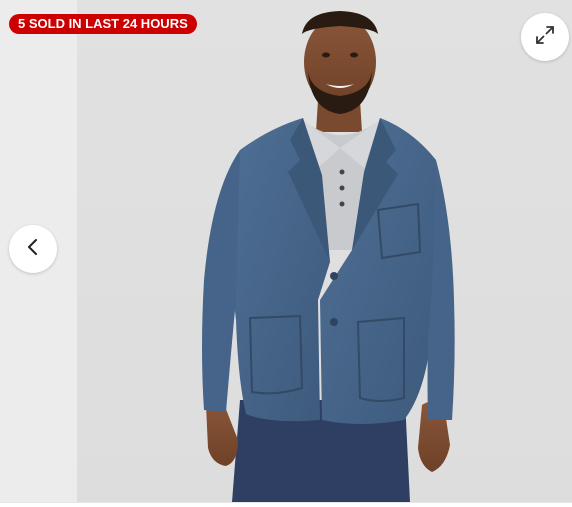 The height and width of the screenshot is (507, 572). What do you see at coordinates (103, 24) in the screenshot?
I see `sold-count-badge: 5 SOLD IN LAST 24 HOURS` at bounding box center [103, 24].